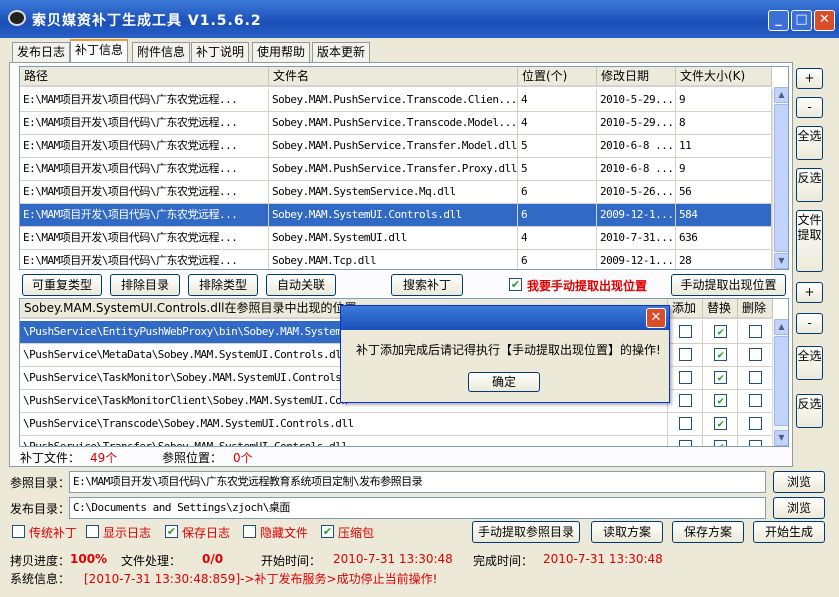  I want to click on dialog-close-button: ✕, so click(656, 318).